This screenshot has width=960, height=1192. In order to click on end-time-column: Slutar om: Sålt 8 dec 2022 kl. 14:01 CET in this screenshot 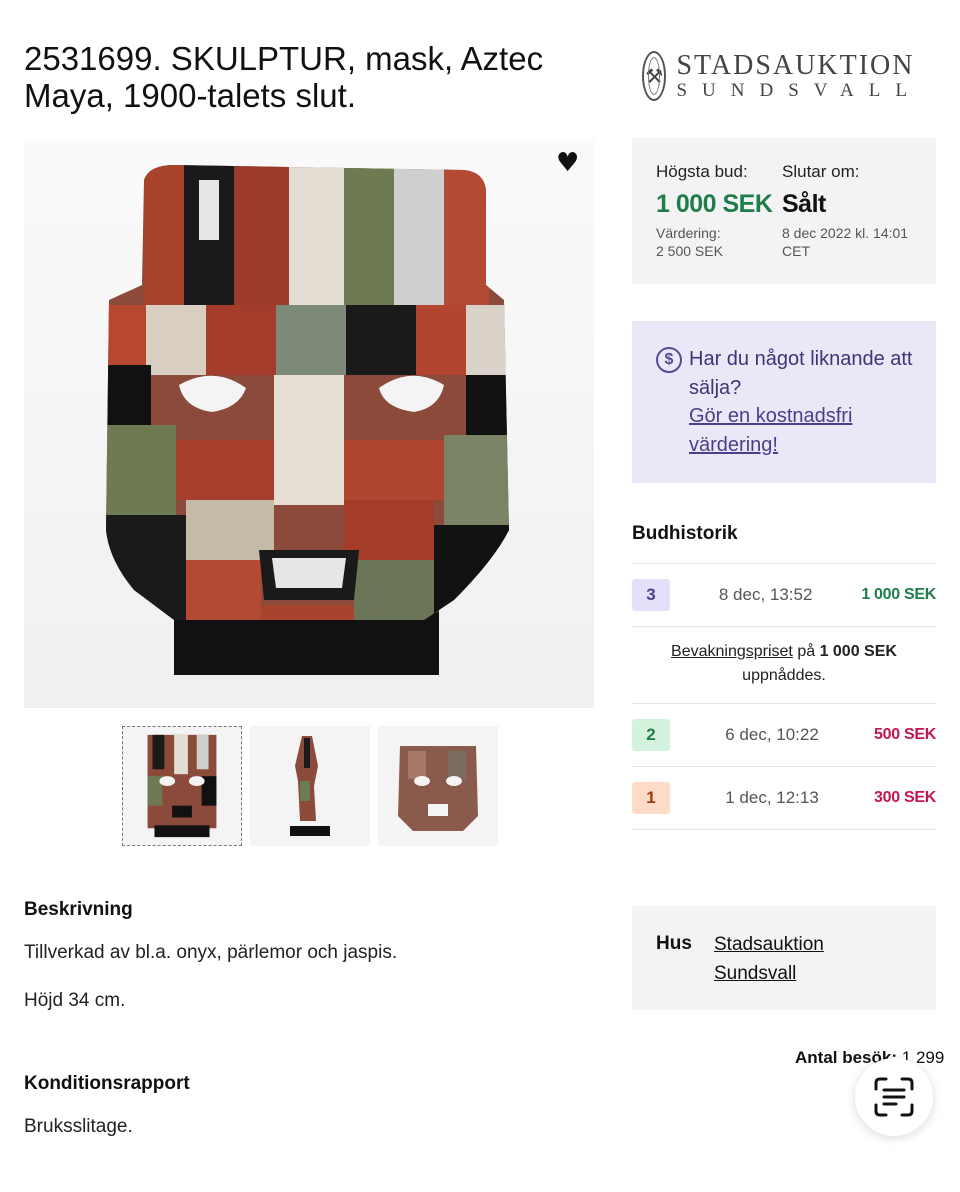, I will do `click(847, 211)`.